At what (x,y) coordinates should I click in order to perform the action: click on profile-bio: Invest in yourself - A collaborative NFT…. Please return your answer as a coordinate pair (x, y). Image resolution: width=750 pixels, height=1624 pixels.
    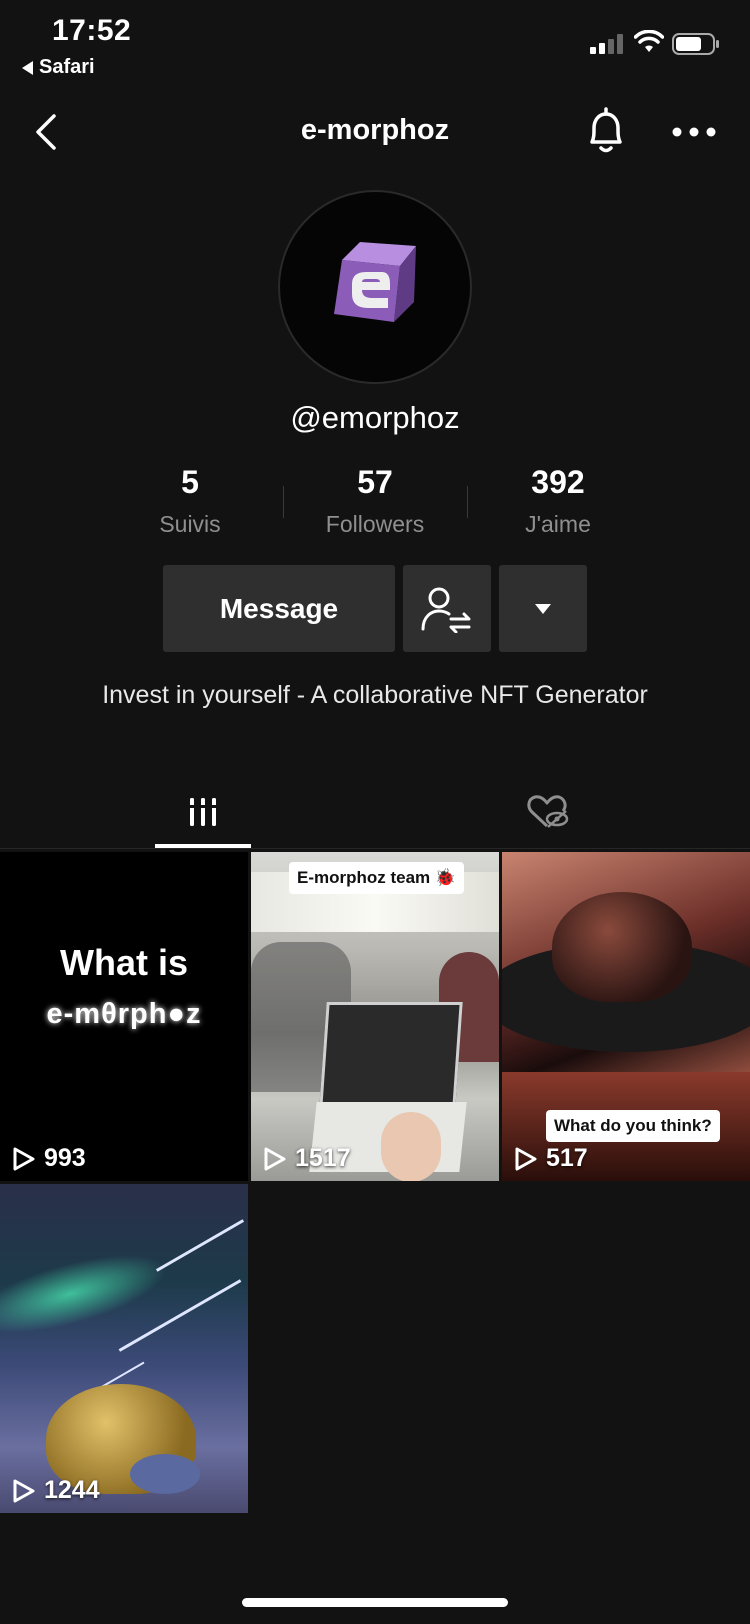
    Looking at the image, I should click on (375, 695).